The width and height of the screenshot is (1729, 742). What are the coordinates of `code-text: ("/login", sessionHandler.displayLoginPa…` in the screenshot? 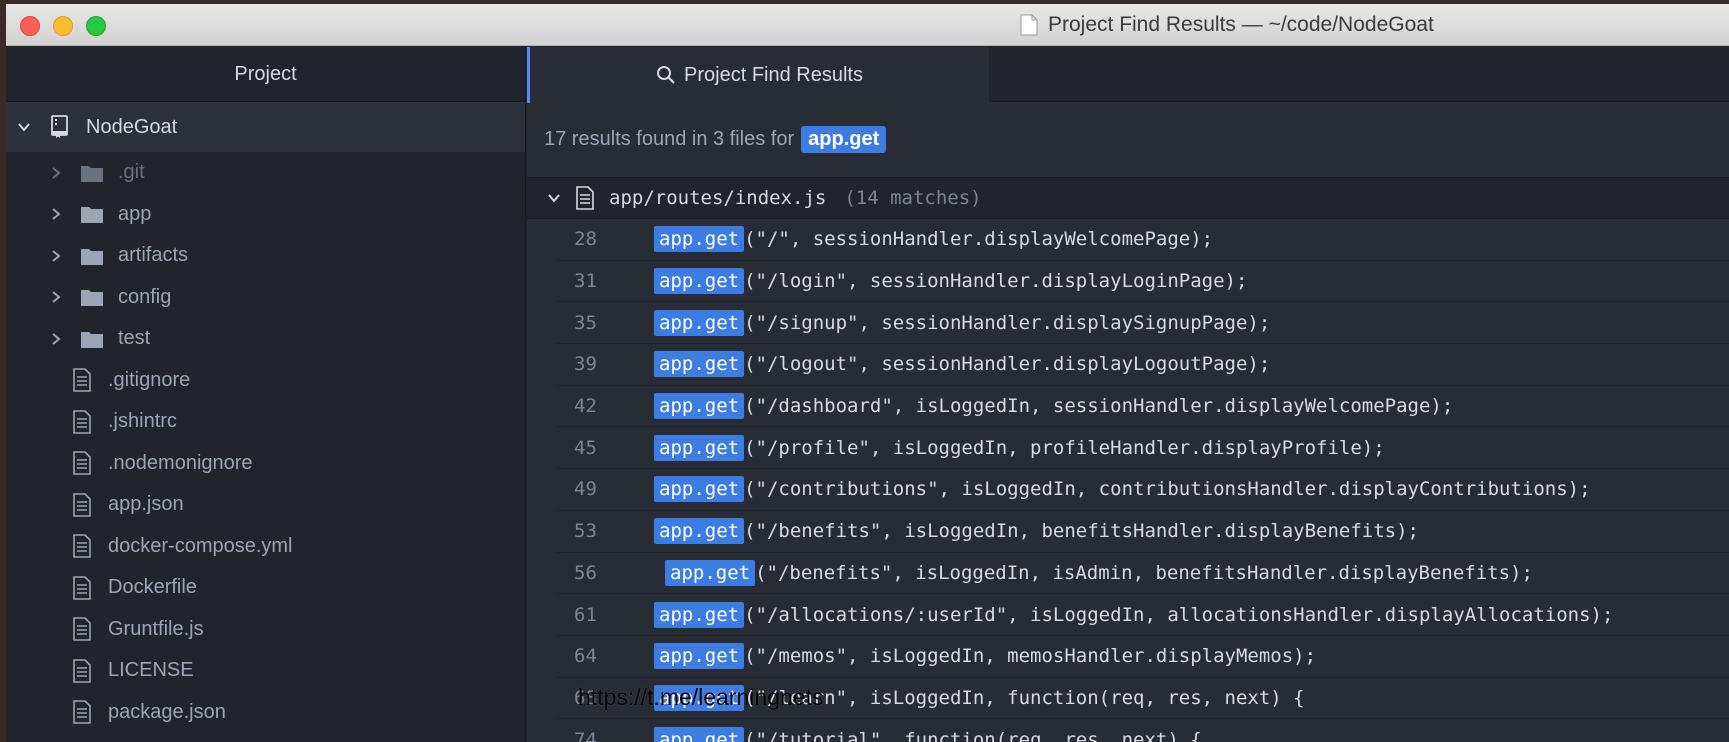 It's located at (996, 281).